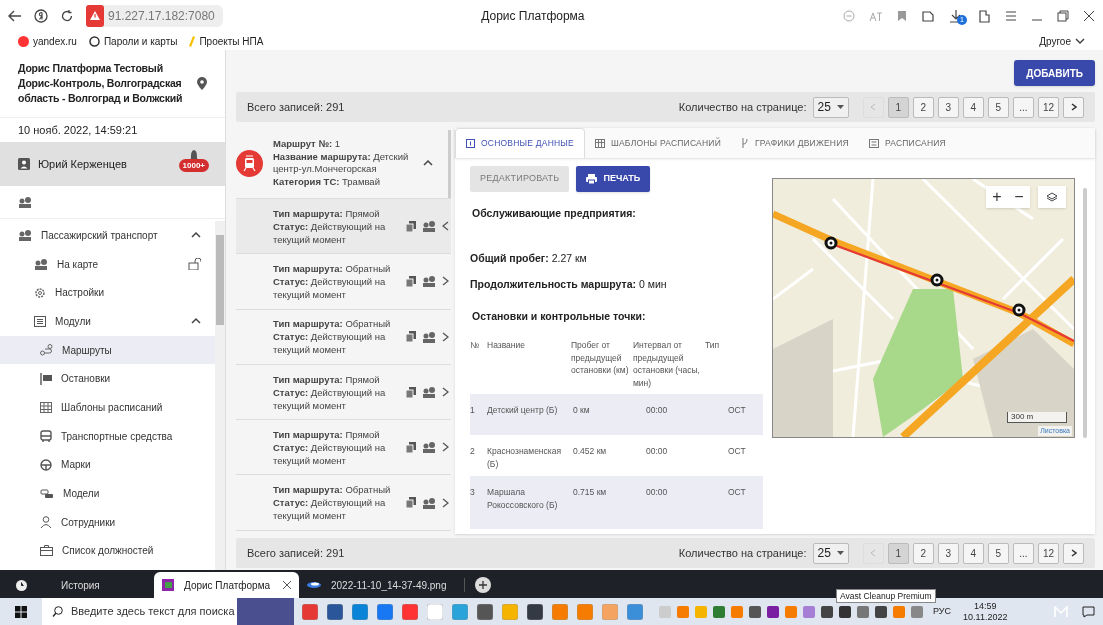  What do you see at coordinates (47, 41) in the screenshot?
I see `bookmark-link: yandex.ru` at bounding box center [47, 41].